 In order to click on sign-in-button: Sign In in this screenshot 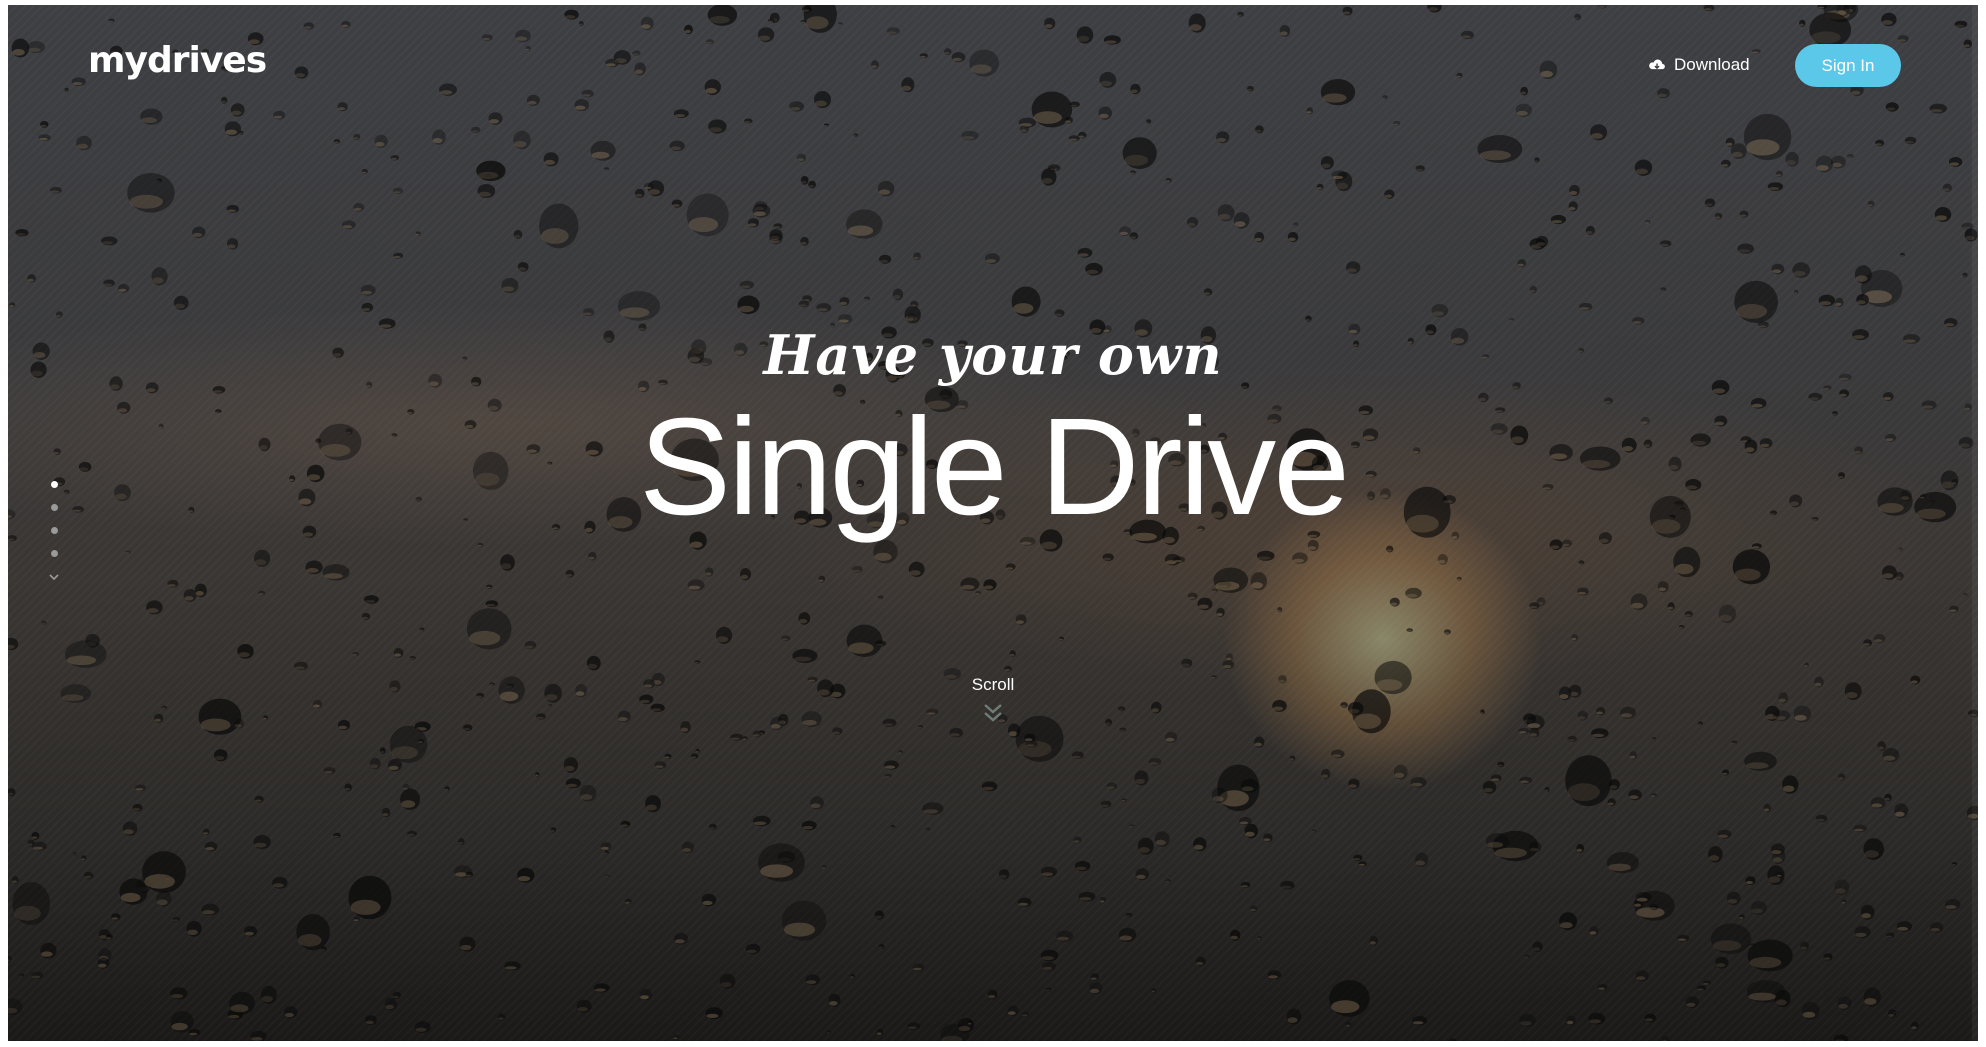, I will do `click(1848, 65)`.